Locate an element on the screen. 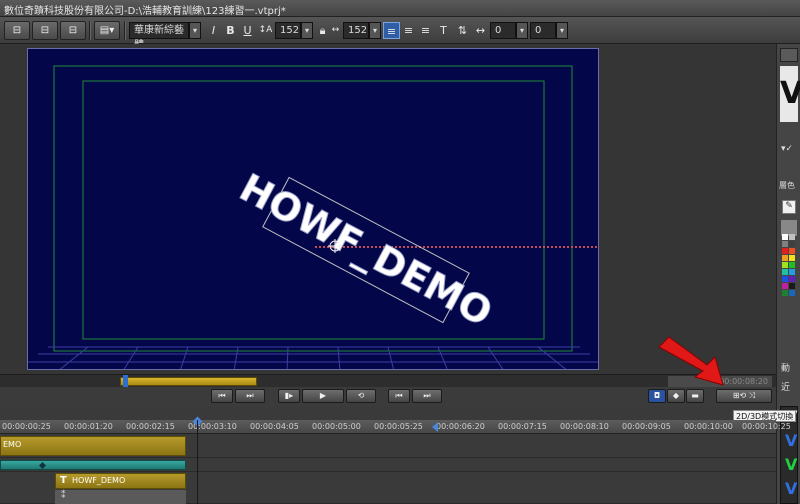 This screenshot has width=800, height=504. color-tab-label: 層色 is located at coordinates (789, 186).